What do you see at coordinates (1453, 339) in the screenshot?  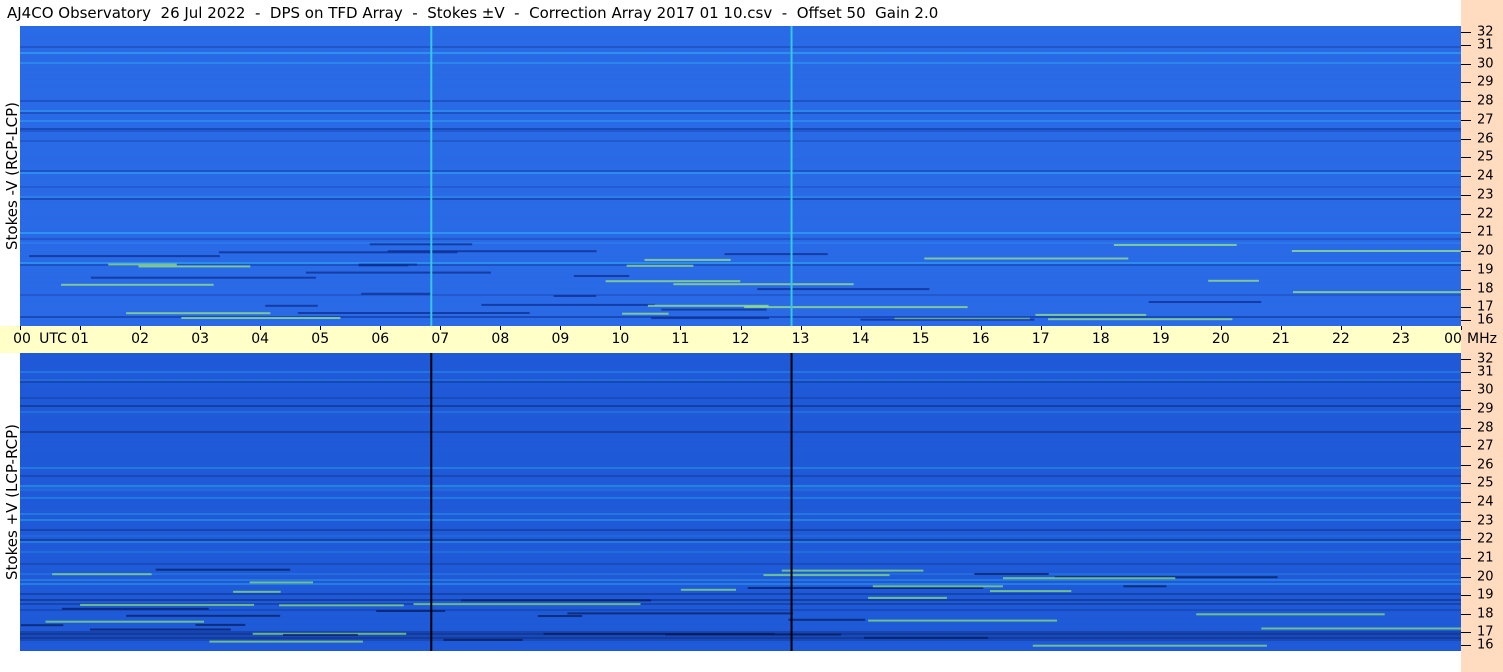 I see `time-tick-label: 00` at bounding box center [1453, 339].